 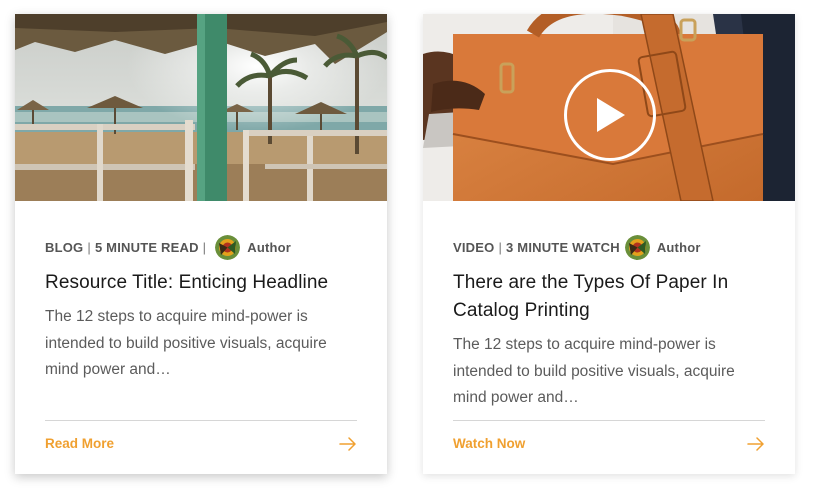 I want to click on content-type-label: VIDEO, so click(x=474, y=247).